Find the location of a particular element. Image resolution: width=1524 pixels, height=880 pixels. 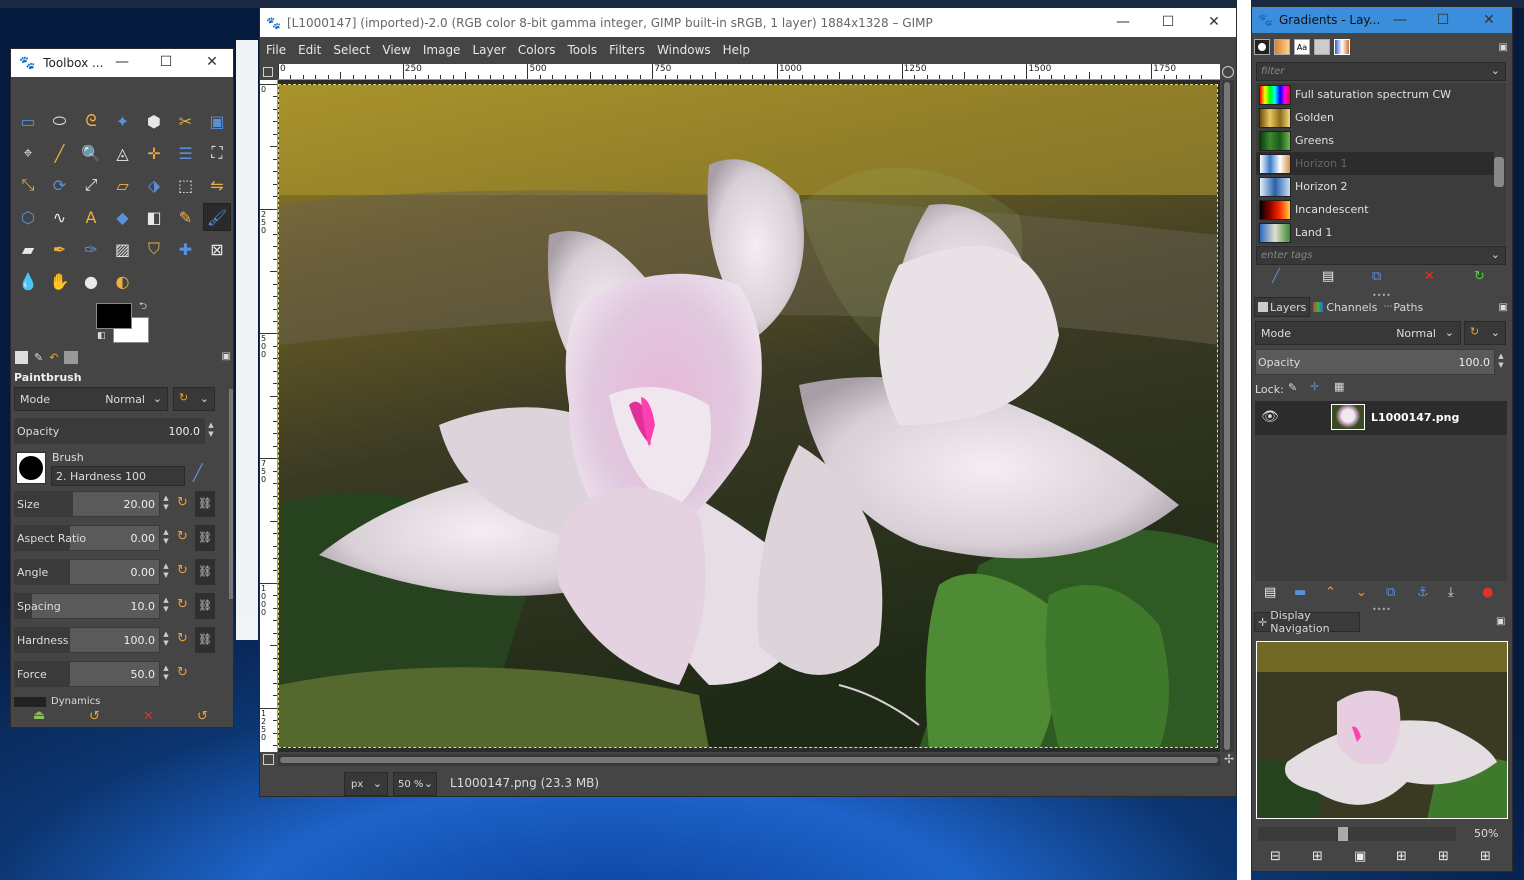

spacing-slider: Spacing 10.0 is located at coordinates (87, 606).